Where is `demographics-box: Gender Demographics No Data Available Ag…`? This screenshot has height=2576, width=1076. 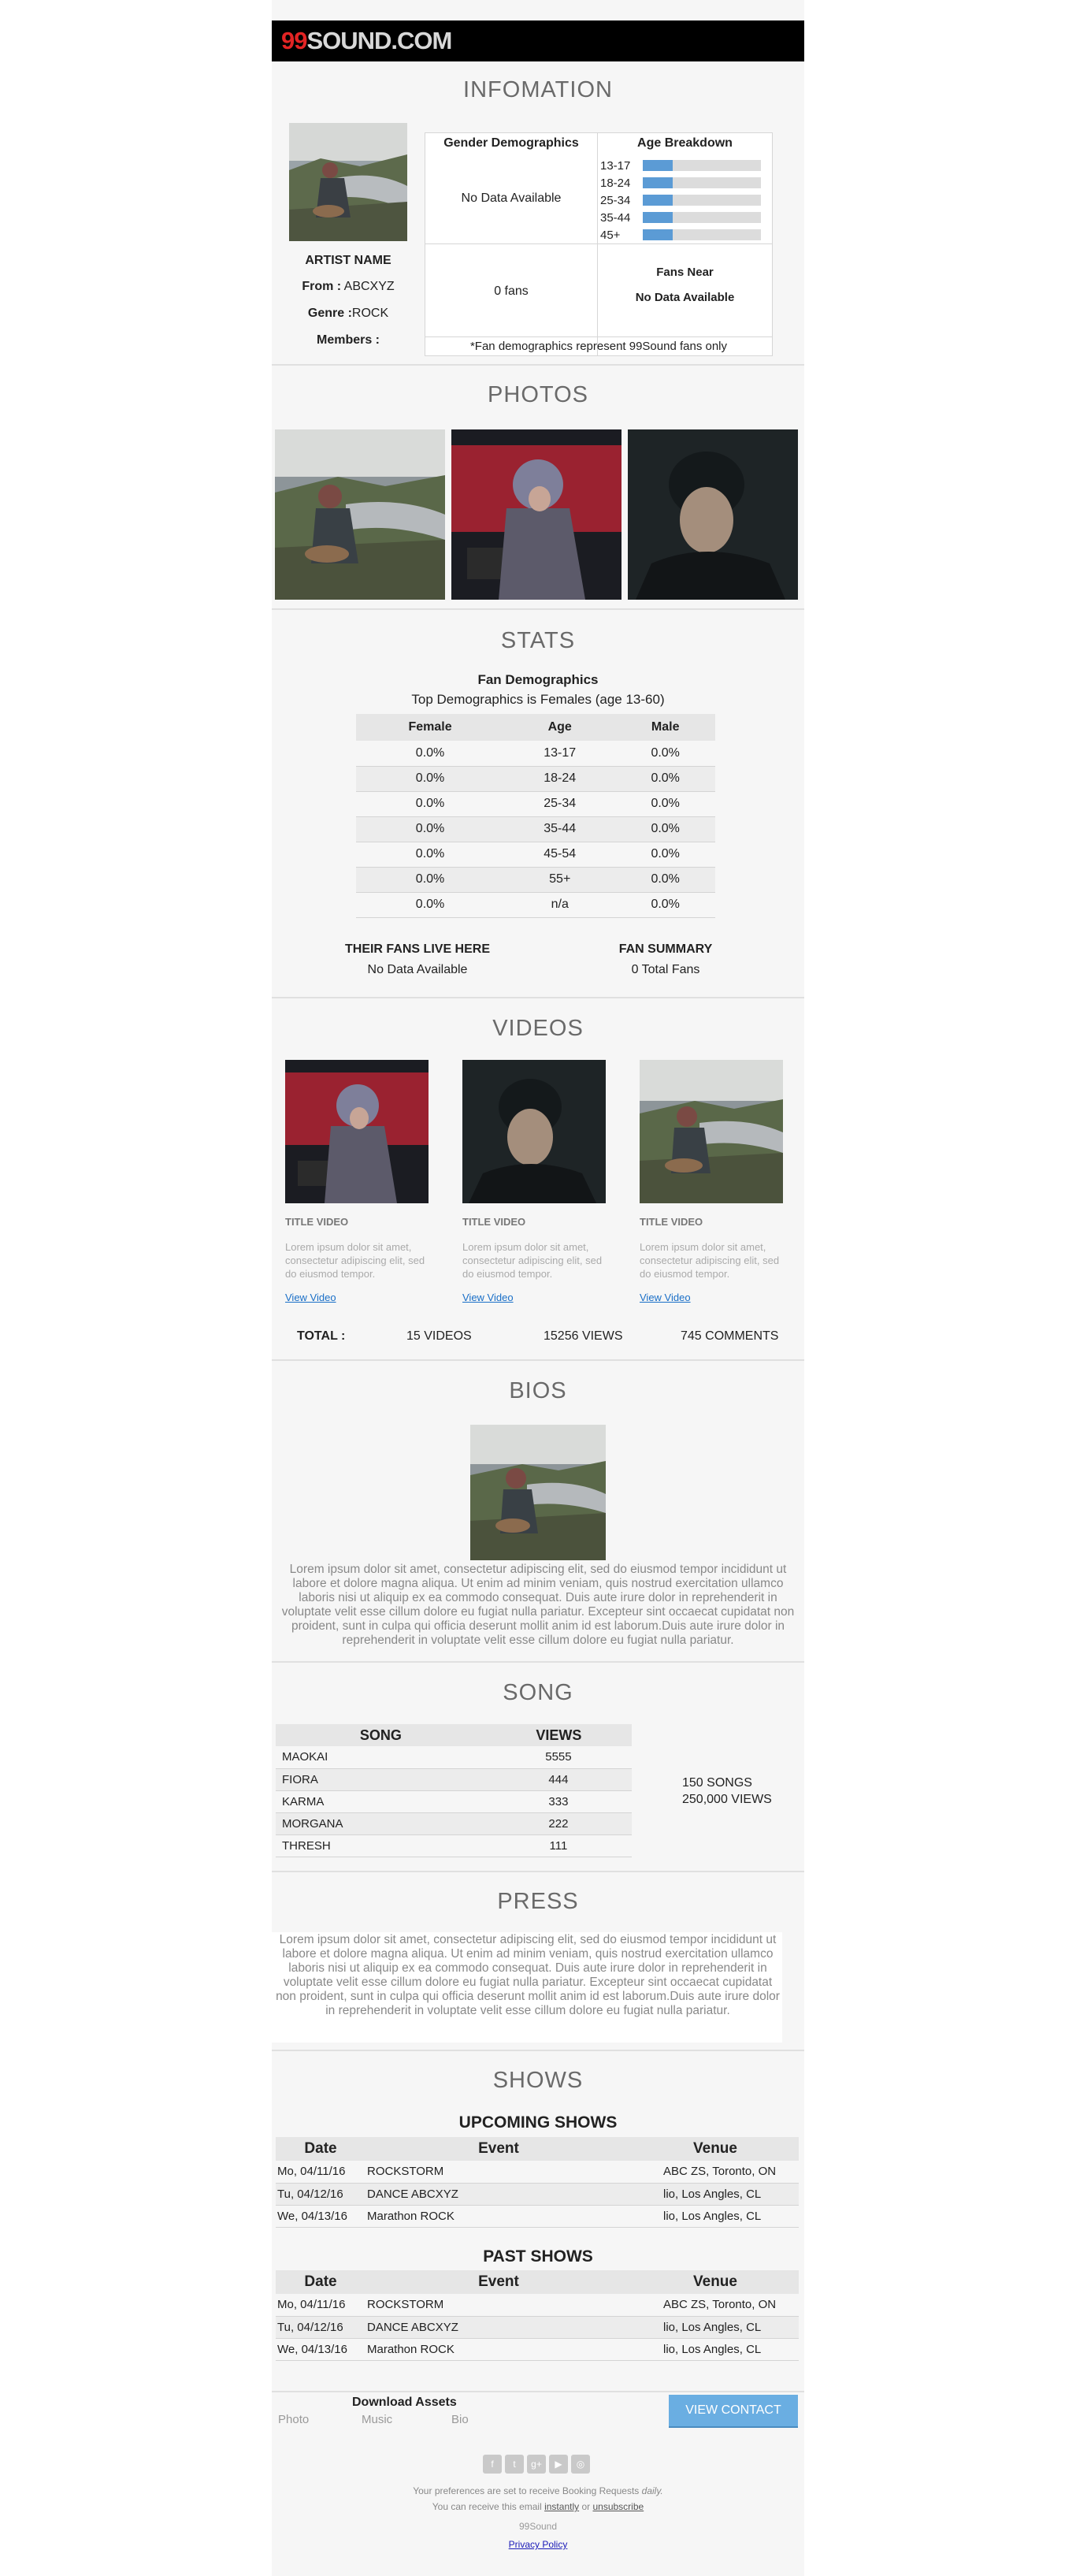 demographics-box: Gender Demographics No Data Available Ag… is located at coordinates (599, 244).